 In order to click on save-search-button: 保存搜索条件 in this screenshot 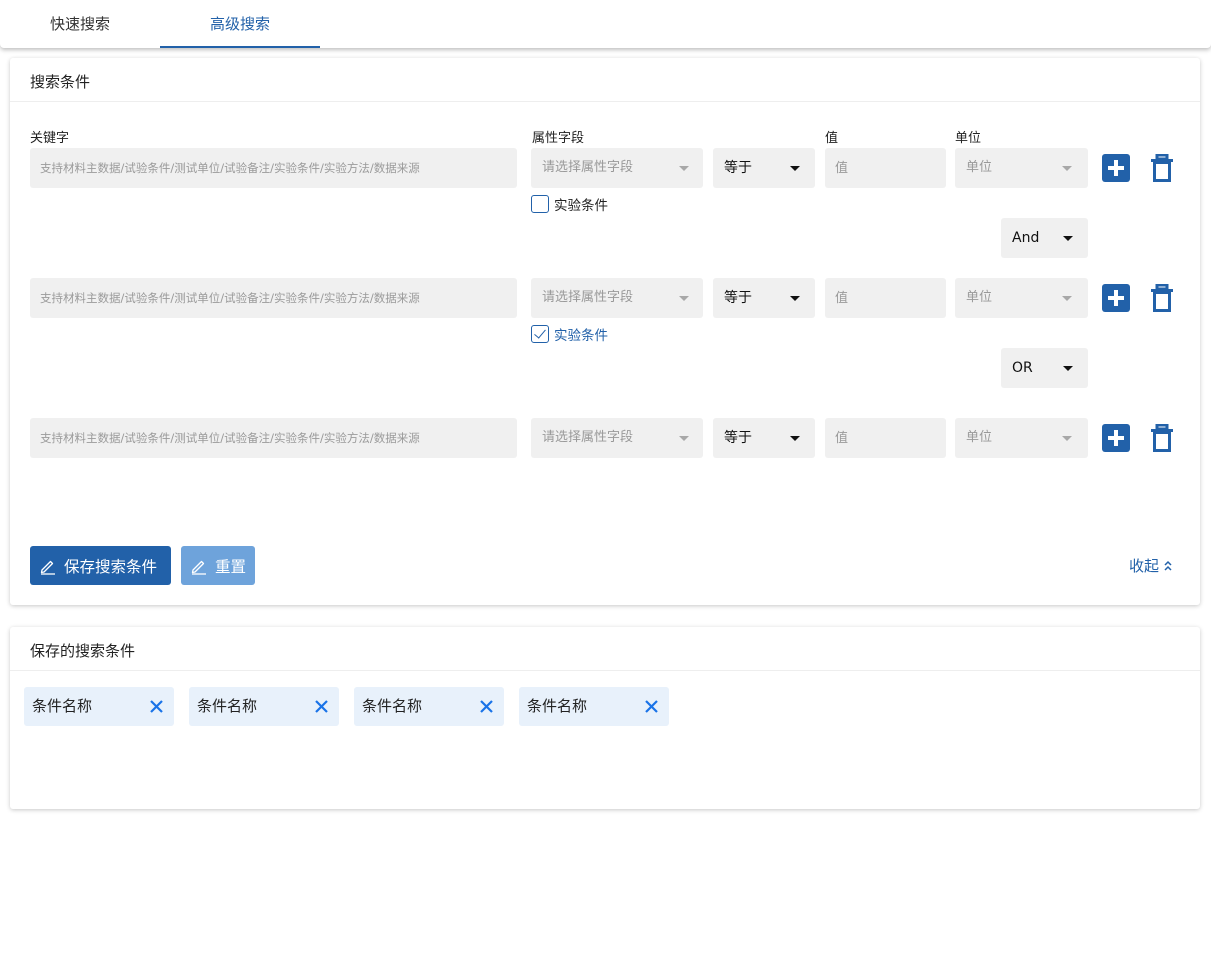, I will do `click(100, 565)`.